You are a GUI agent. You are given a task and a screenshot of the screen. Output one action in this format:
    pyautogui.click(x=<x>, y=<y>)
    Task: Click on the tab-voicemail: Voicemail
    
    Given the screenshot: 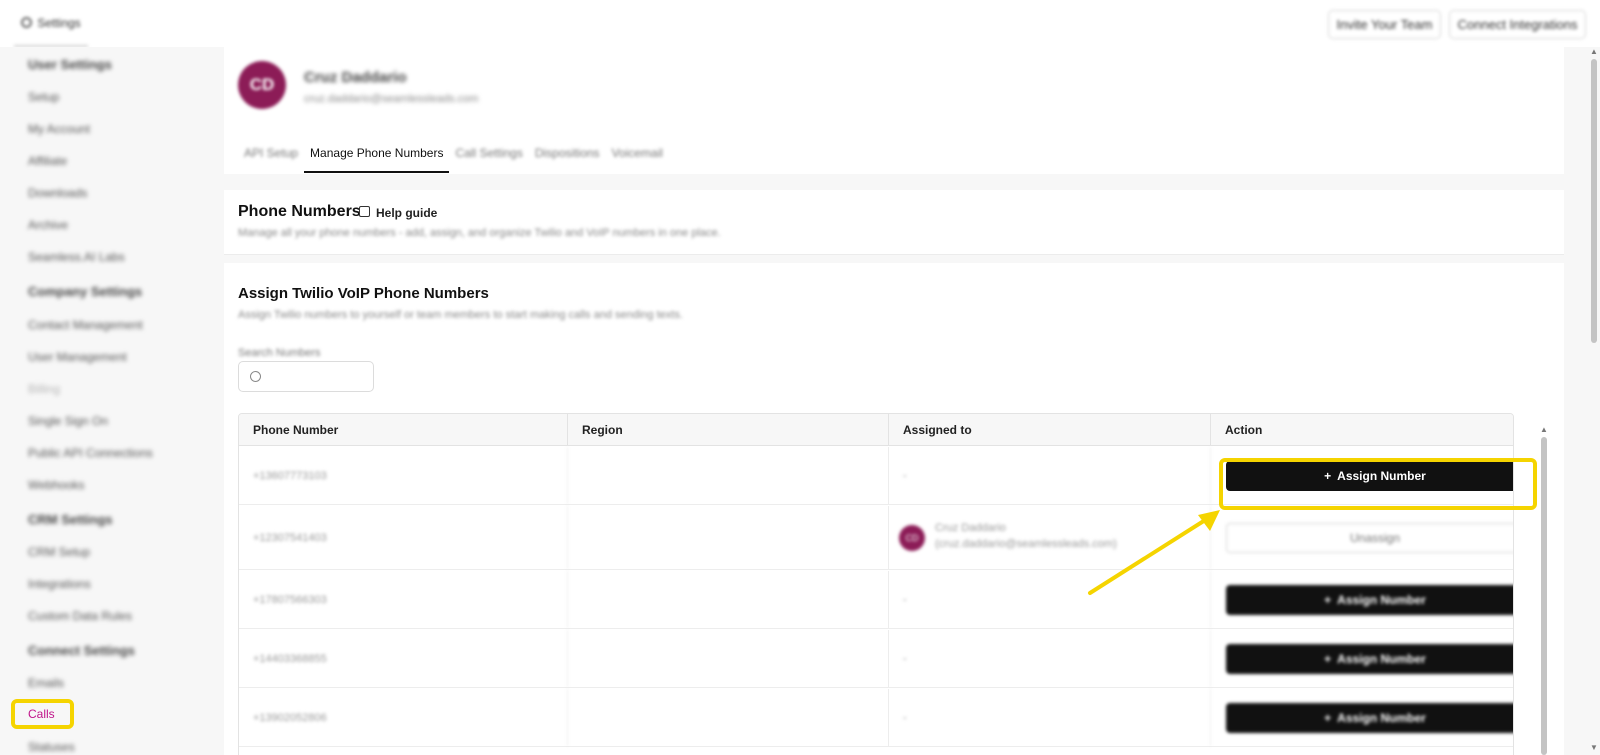 What is the action you would take?
    pyautogui.click(x=637, y=159)
    